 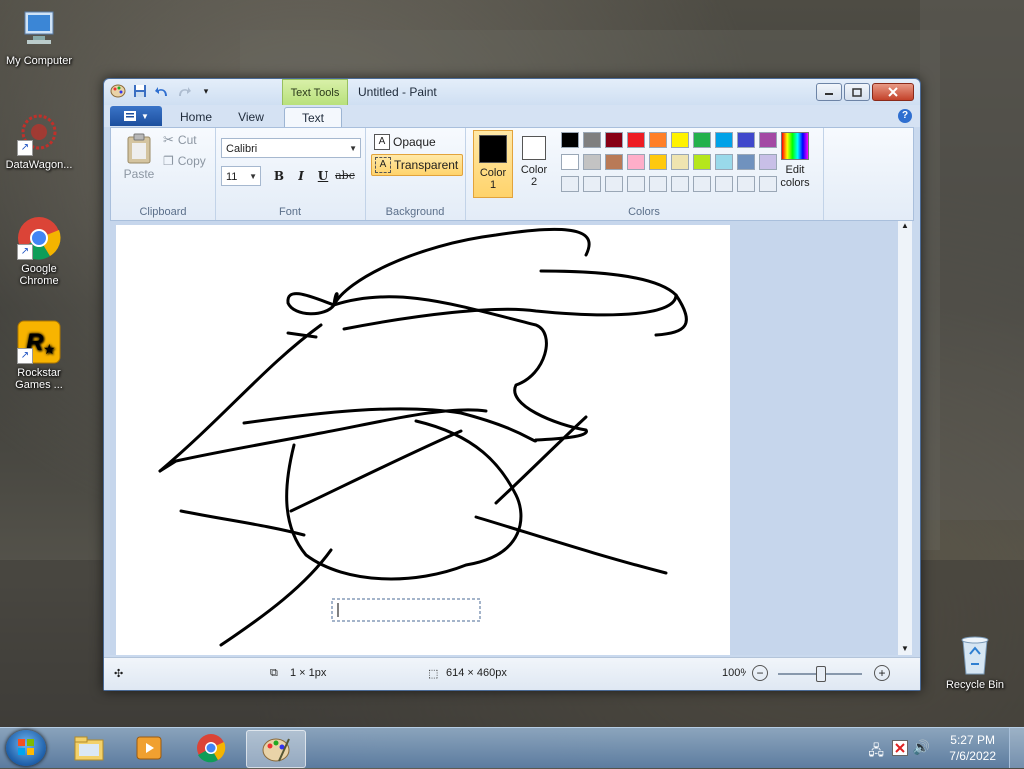 I want to click on minimize-button, so click(x=829, y=92).